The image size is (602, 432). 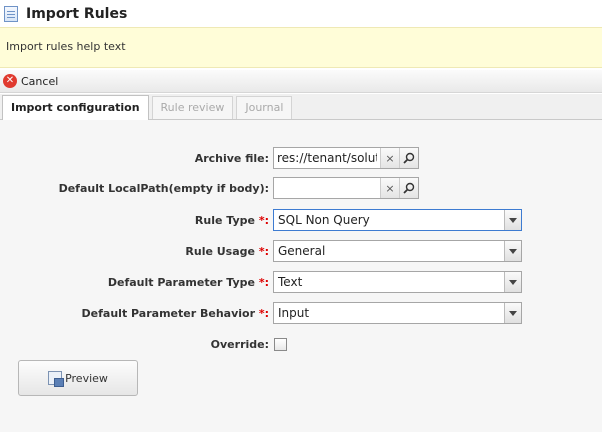 What do you see at coordinates (397, 313) in the screenshot?
I see `default-parameter-behavior-select: Input` at bounding box center [397, 313].